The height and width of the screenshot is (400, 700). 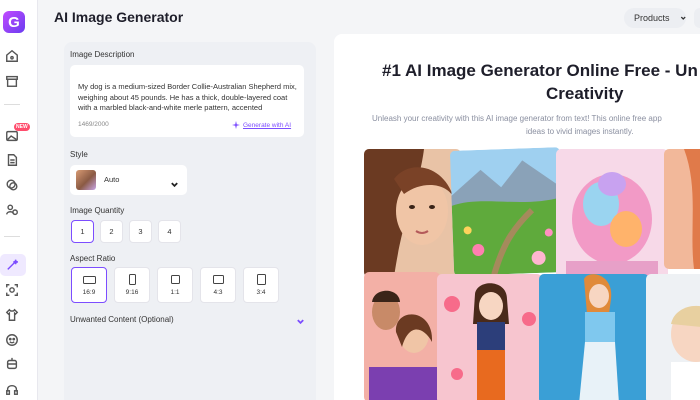 I want to click on left-rail: G NEW, so click(x=19, y=200).